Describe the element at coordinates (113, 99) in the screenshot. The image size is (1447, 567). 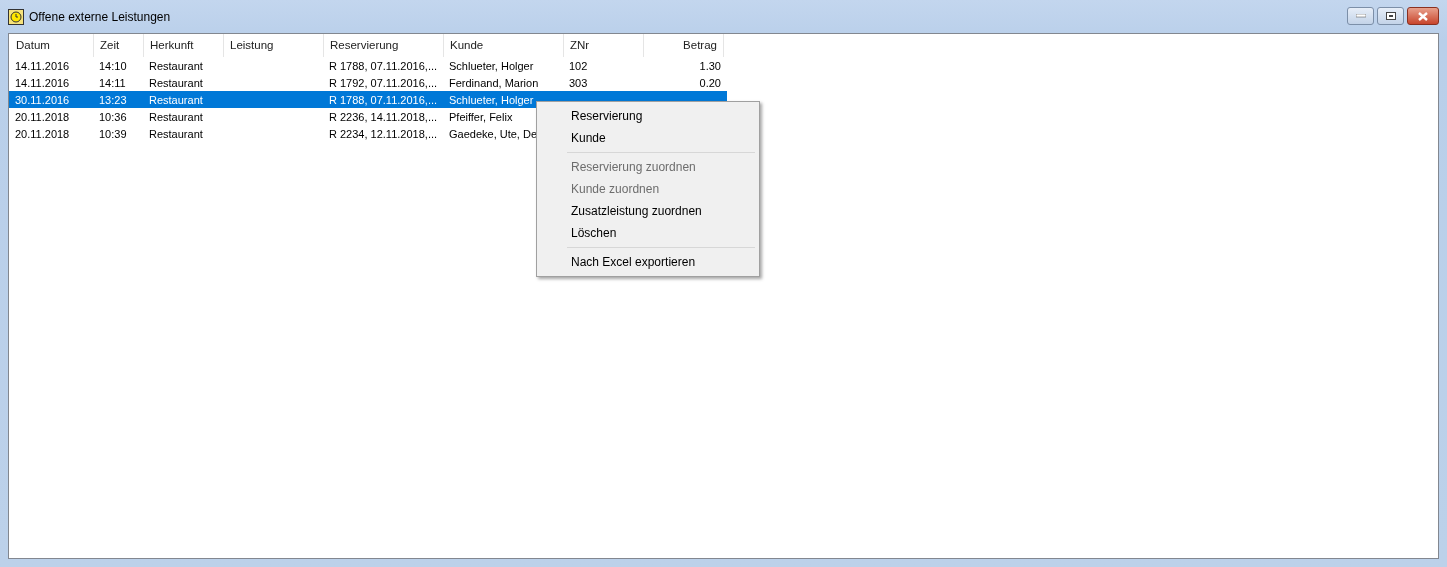
I see `table-cell: 13:23` at that location.